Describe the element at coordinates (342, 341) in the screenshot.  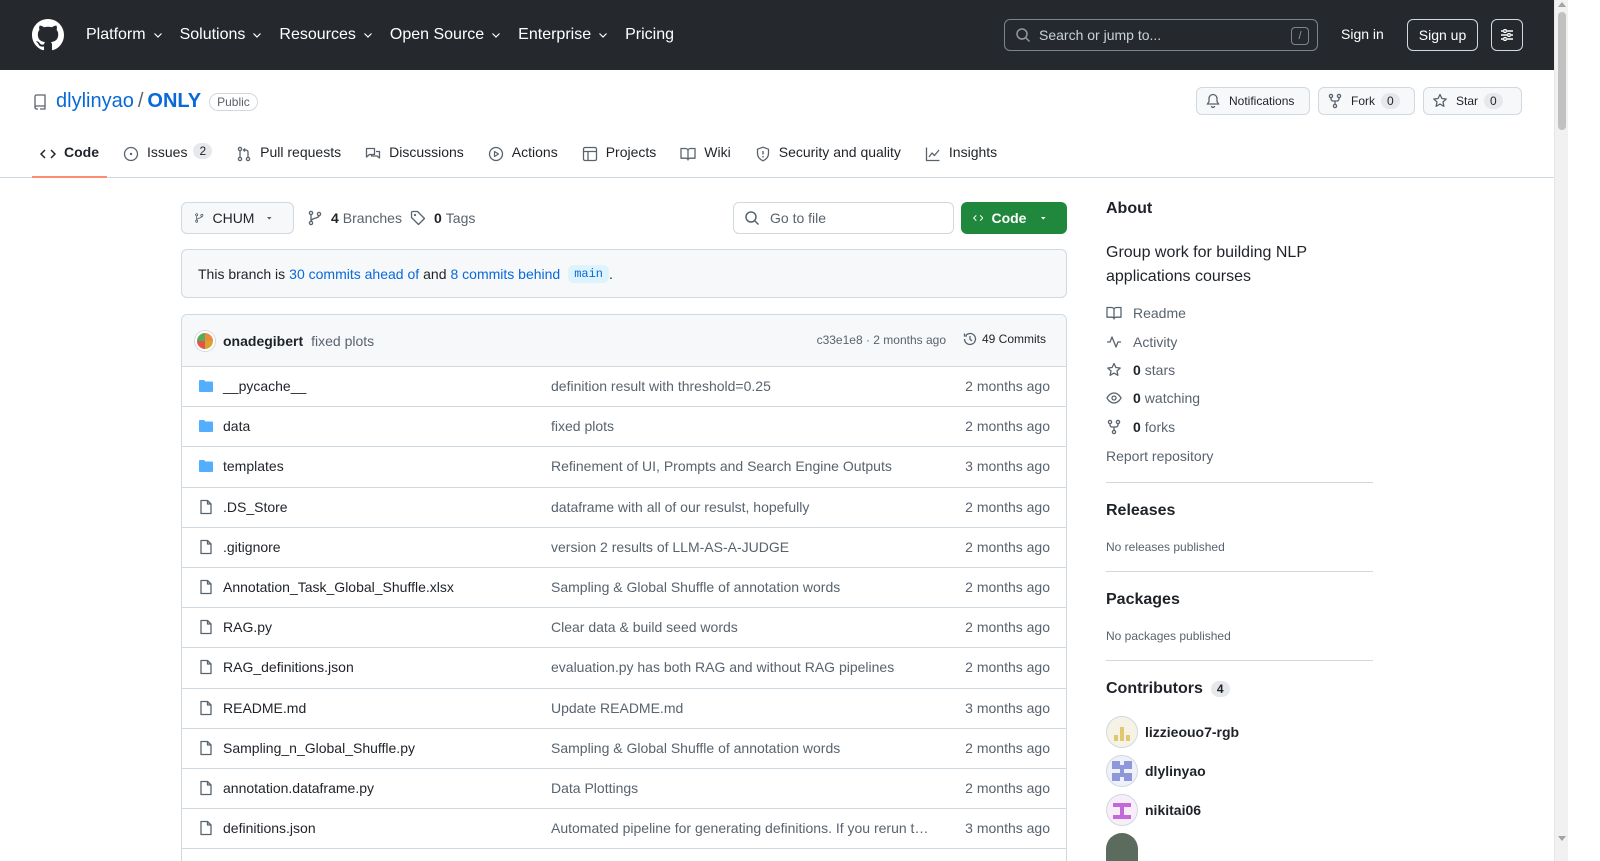
I see `commit-message-link: fixed plots` at that location.